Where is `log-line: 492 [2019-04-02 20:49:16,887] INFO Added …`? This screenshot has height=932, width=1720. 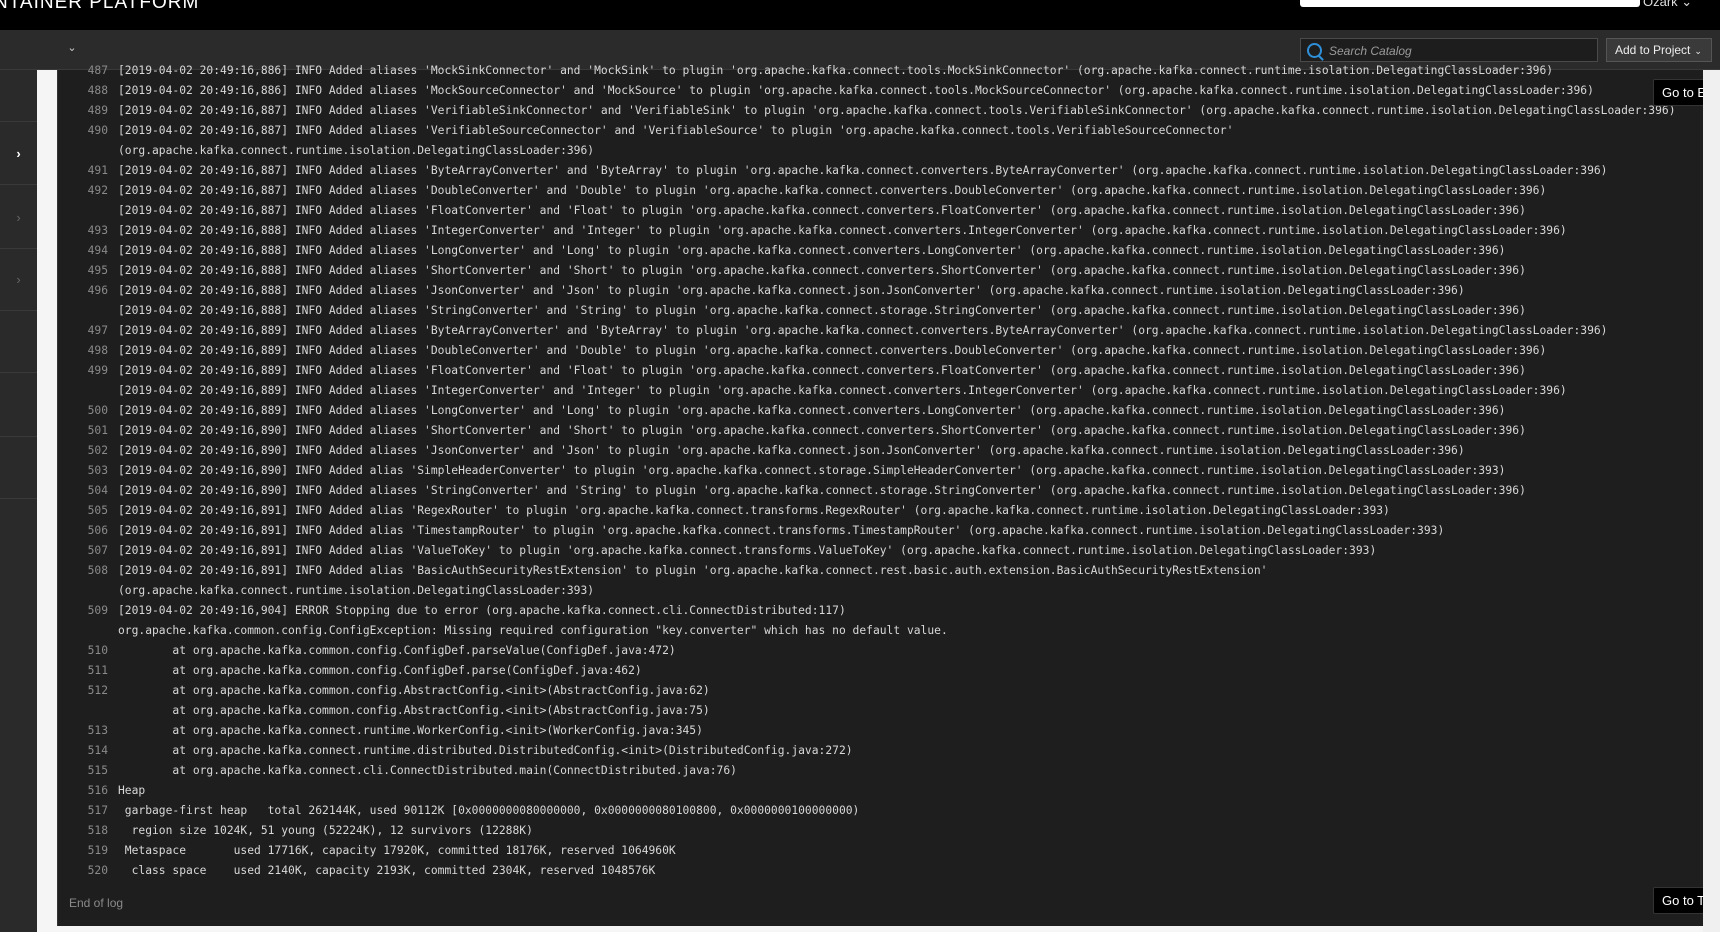 log-line: 492 [2019-04-02 20:49:16,887] INFO Added … is located at coordinates (881, 191).